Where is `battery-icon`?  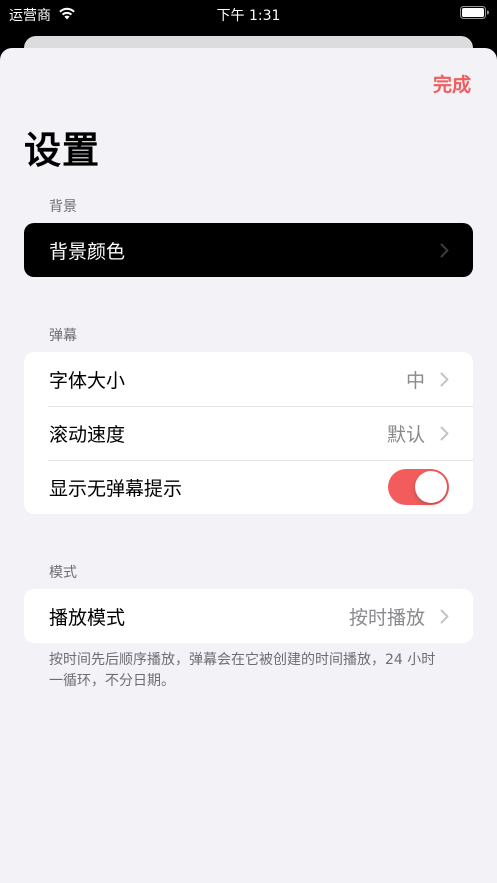 battery-icon is located at coordinates (474, 12).